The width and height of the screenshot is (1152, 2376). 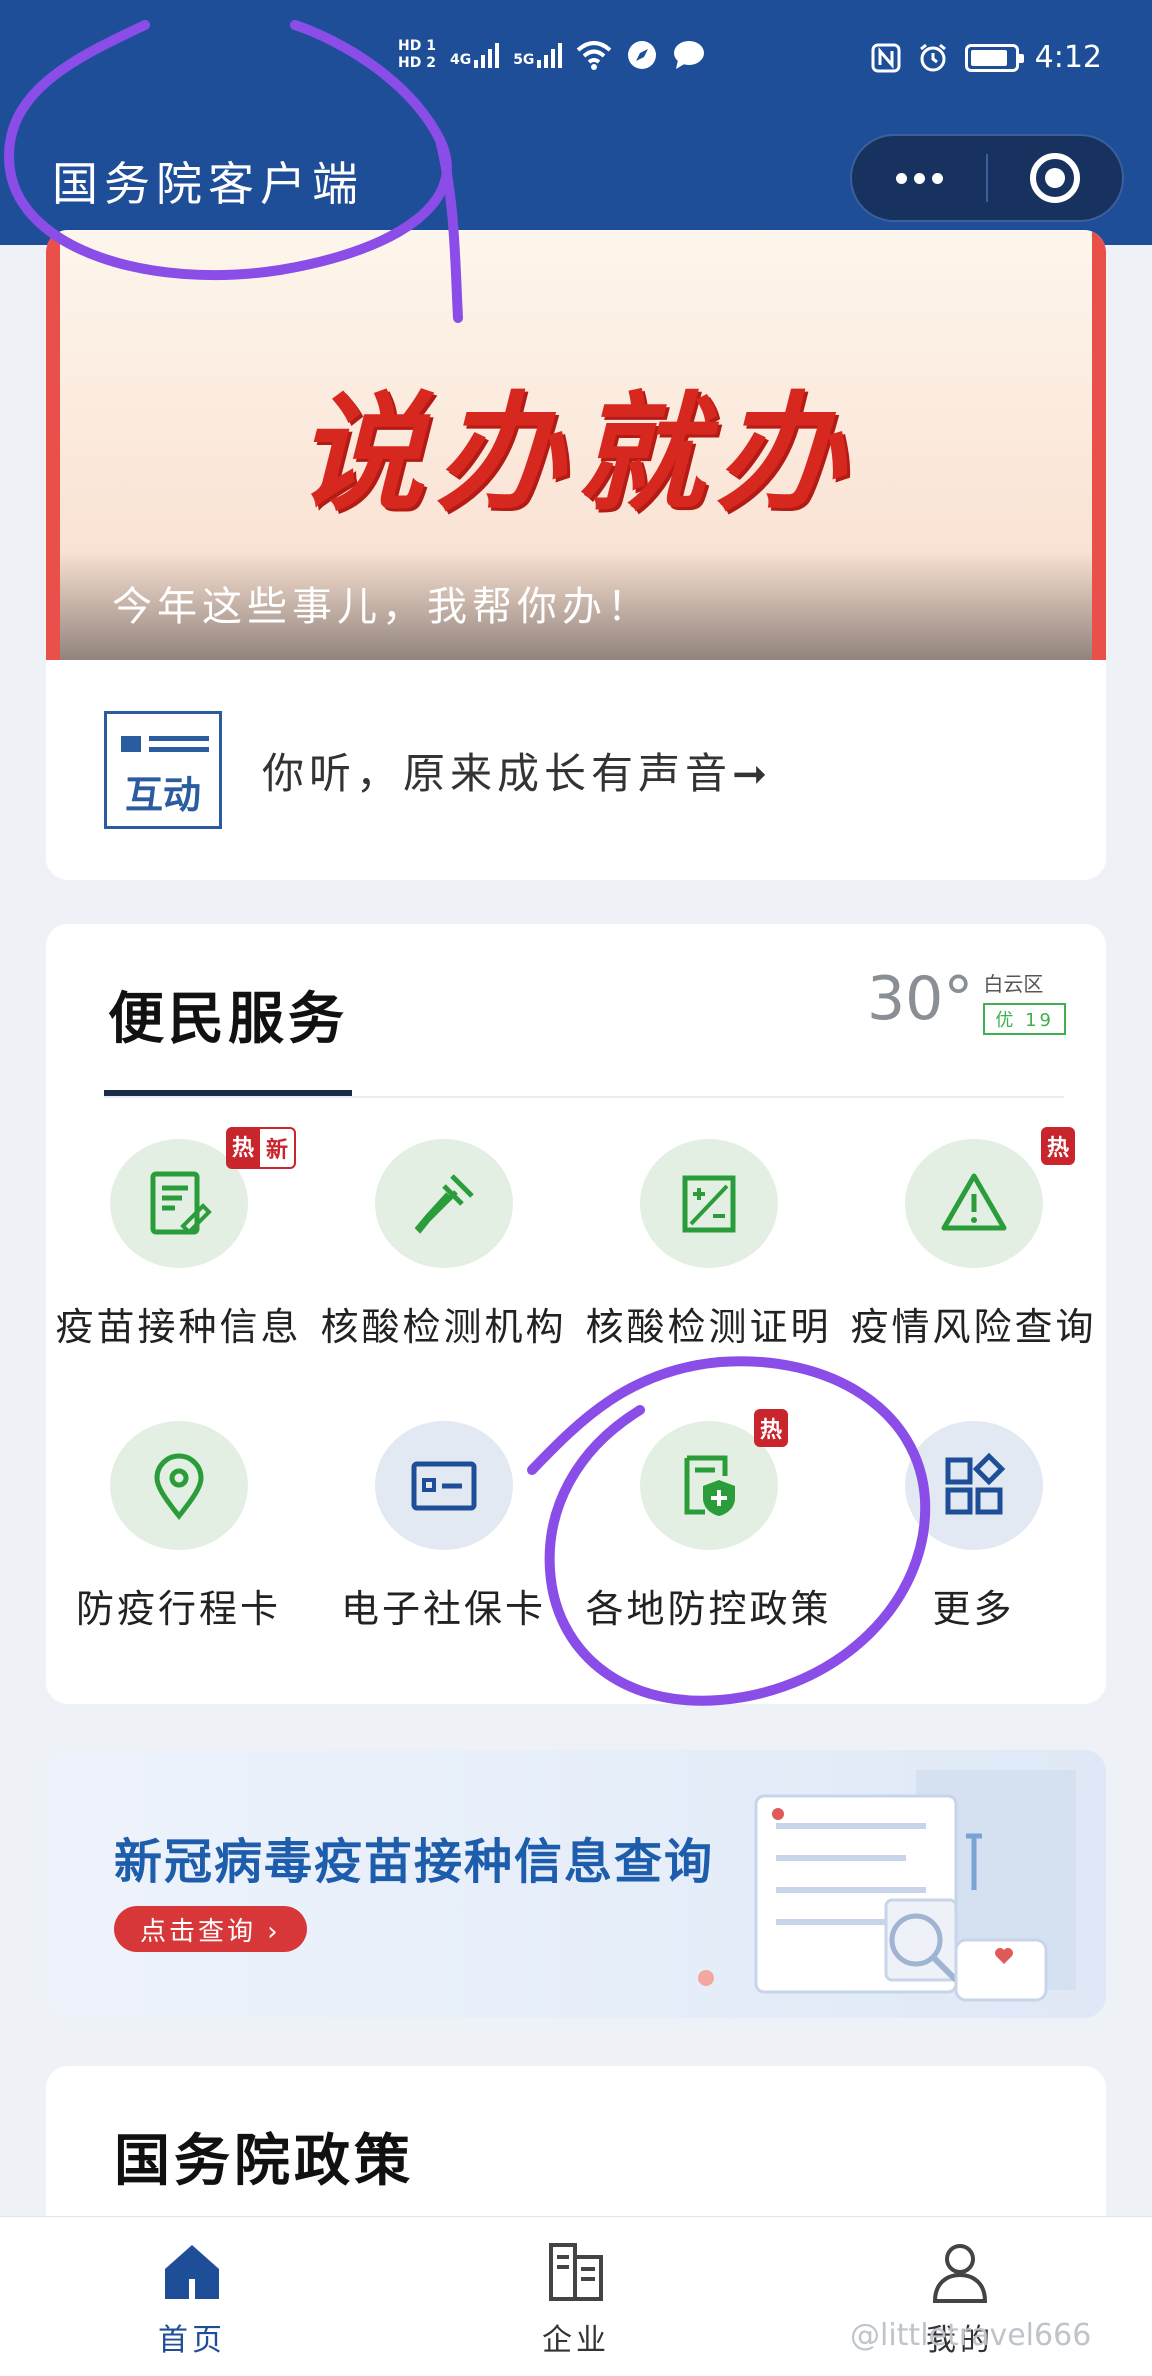 What do you see at coordinates (178, 1609) in the screenshot?
I see `service-label: 防疫行程卡` at bounding box center [178, 1609].